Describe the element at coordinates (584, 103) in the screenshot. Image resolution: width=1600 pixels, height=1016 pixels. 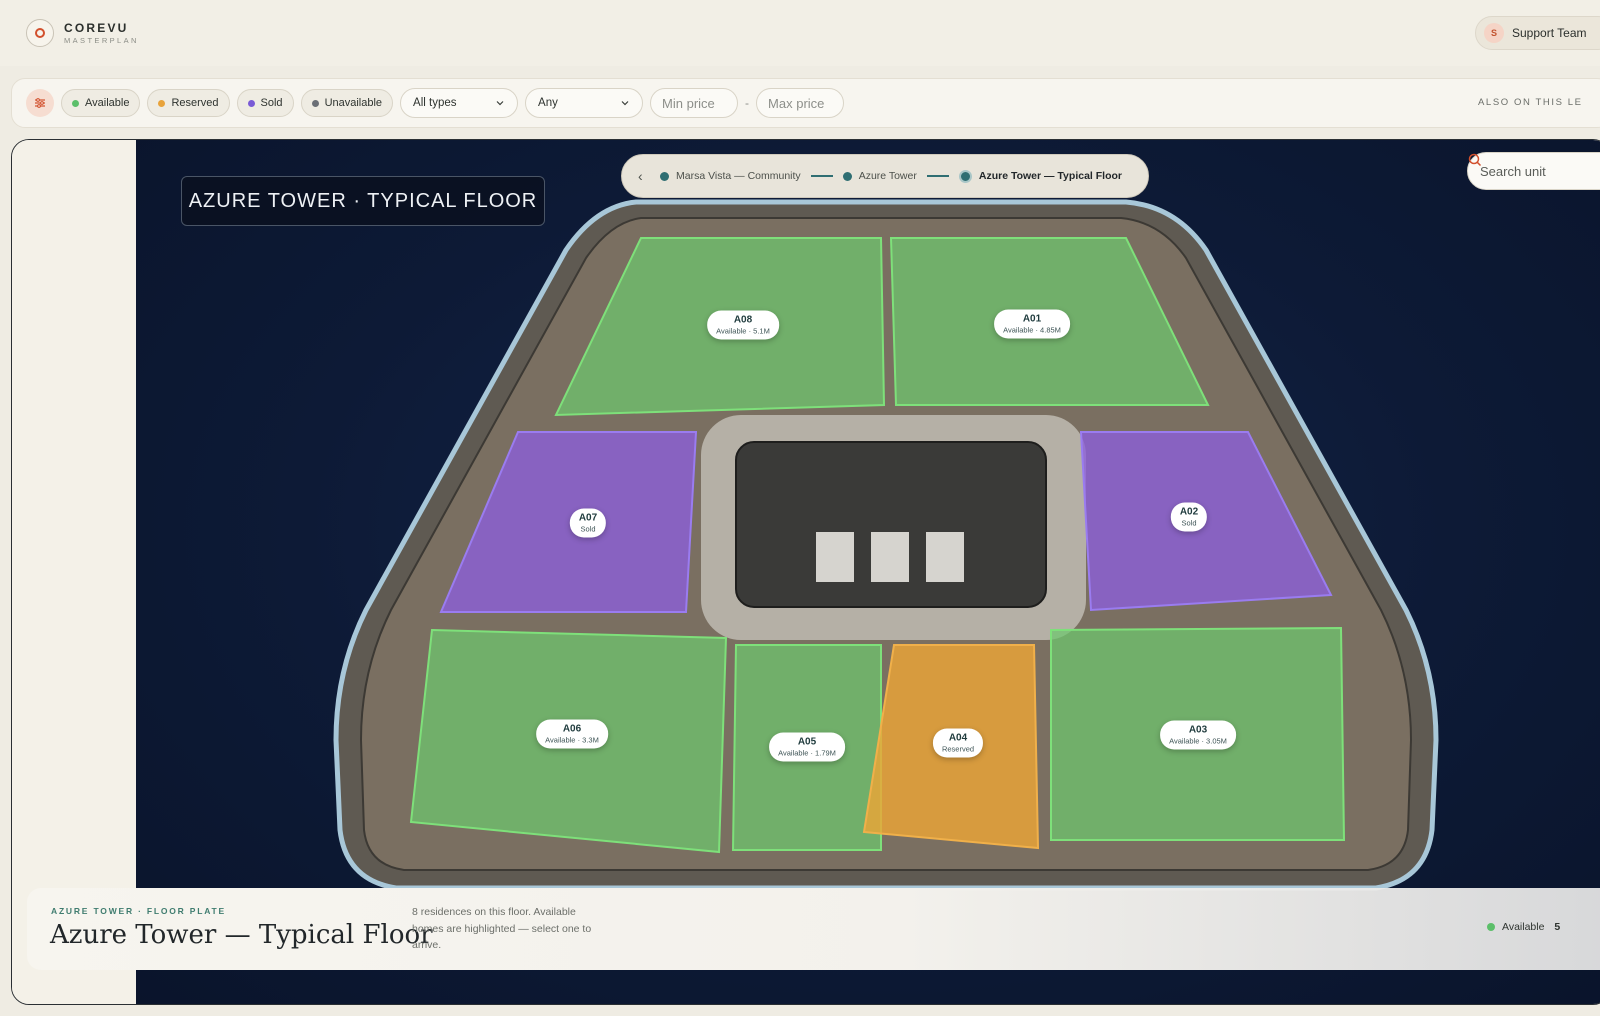
I see `bedrooms-select: Any` at that location.